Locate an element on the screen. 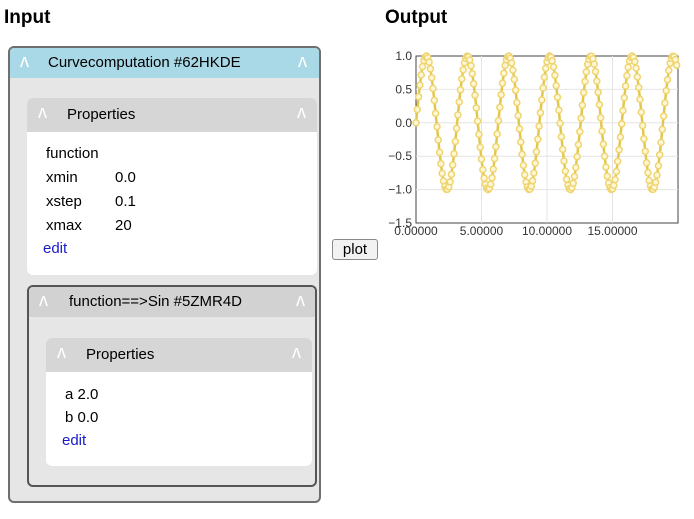  x-tick-label: 5.00000 is located at coordinates (482, 231).